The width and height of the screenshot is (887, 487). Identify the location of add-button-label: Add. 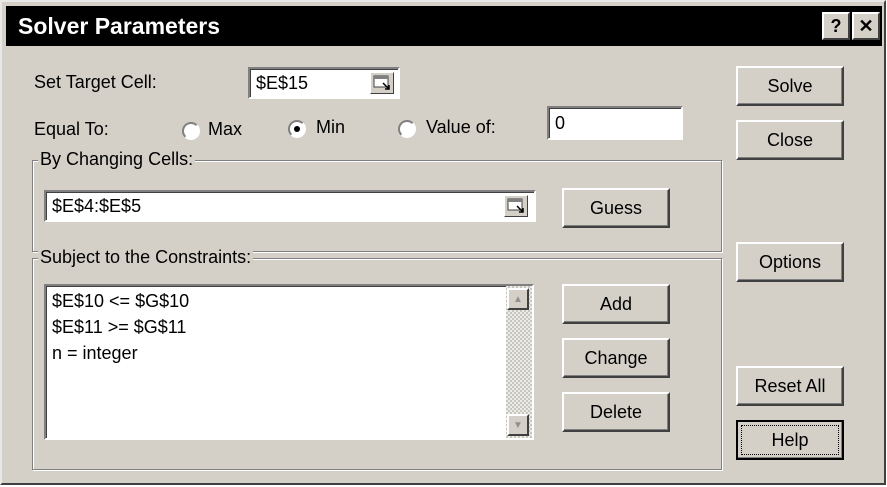
(616, 303).